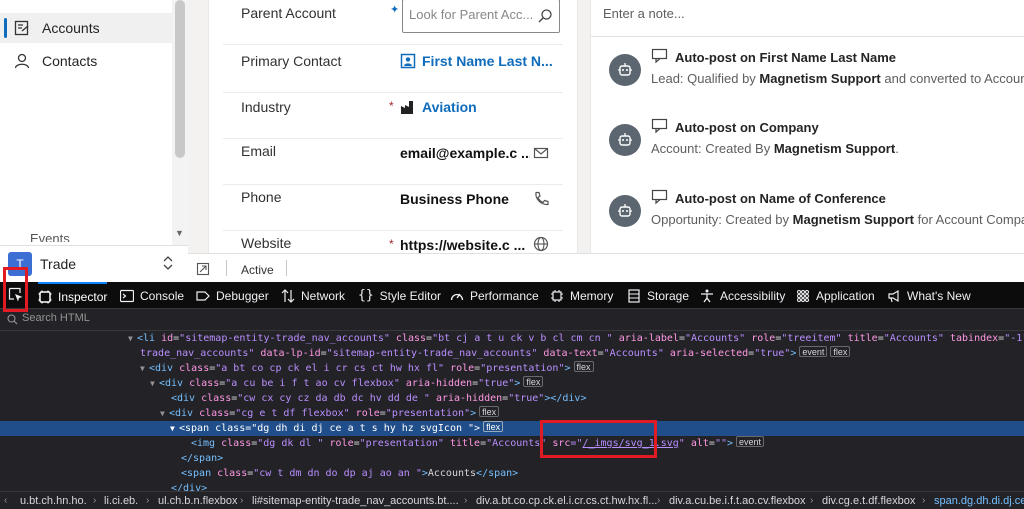 The width and height of the screenshot is (1024, 509). I want to click on field-label: Email, so click(259, 151).